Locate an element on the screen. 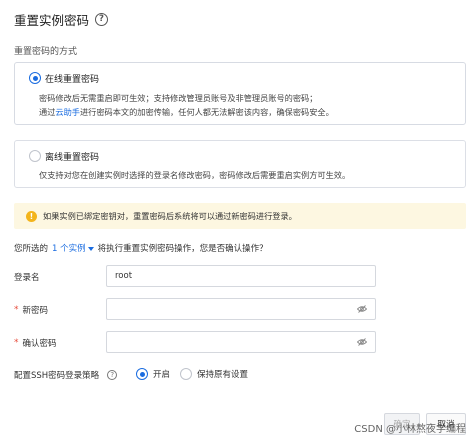  option-online-title: 在线重置密码 is located at coordinates (72, 80).